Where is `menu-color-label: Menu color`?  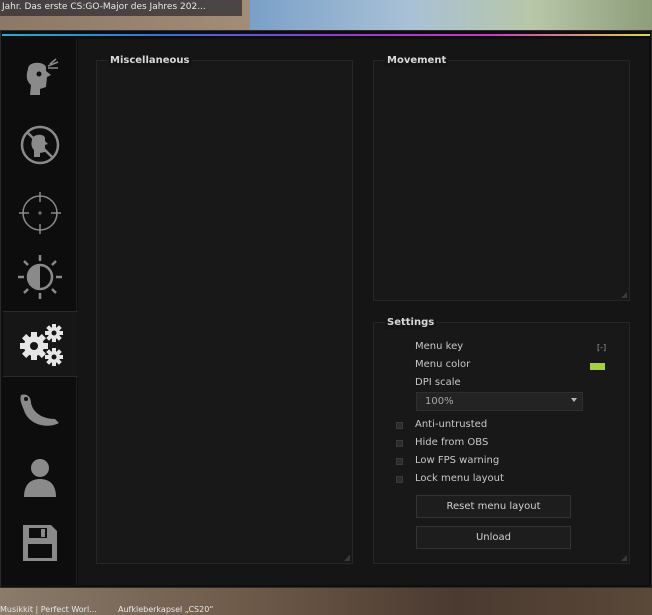
menu-color-label: Menu color is located at coordinates (443, 364).